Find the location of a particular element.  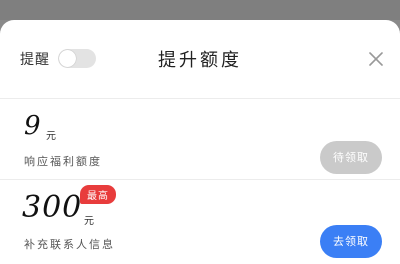

offer-amount: 300 is located at coordinates (52, 207).